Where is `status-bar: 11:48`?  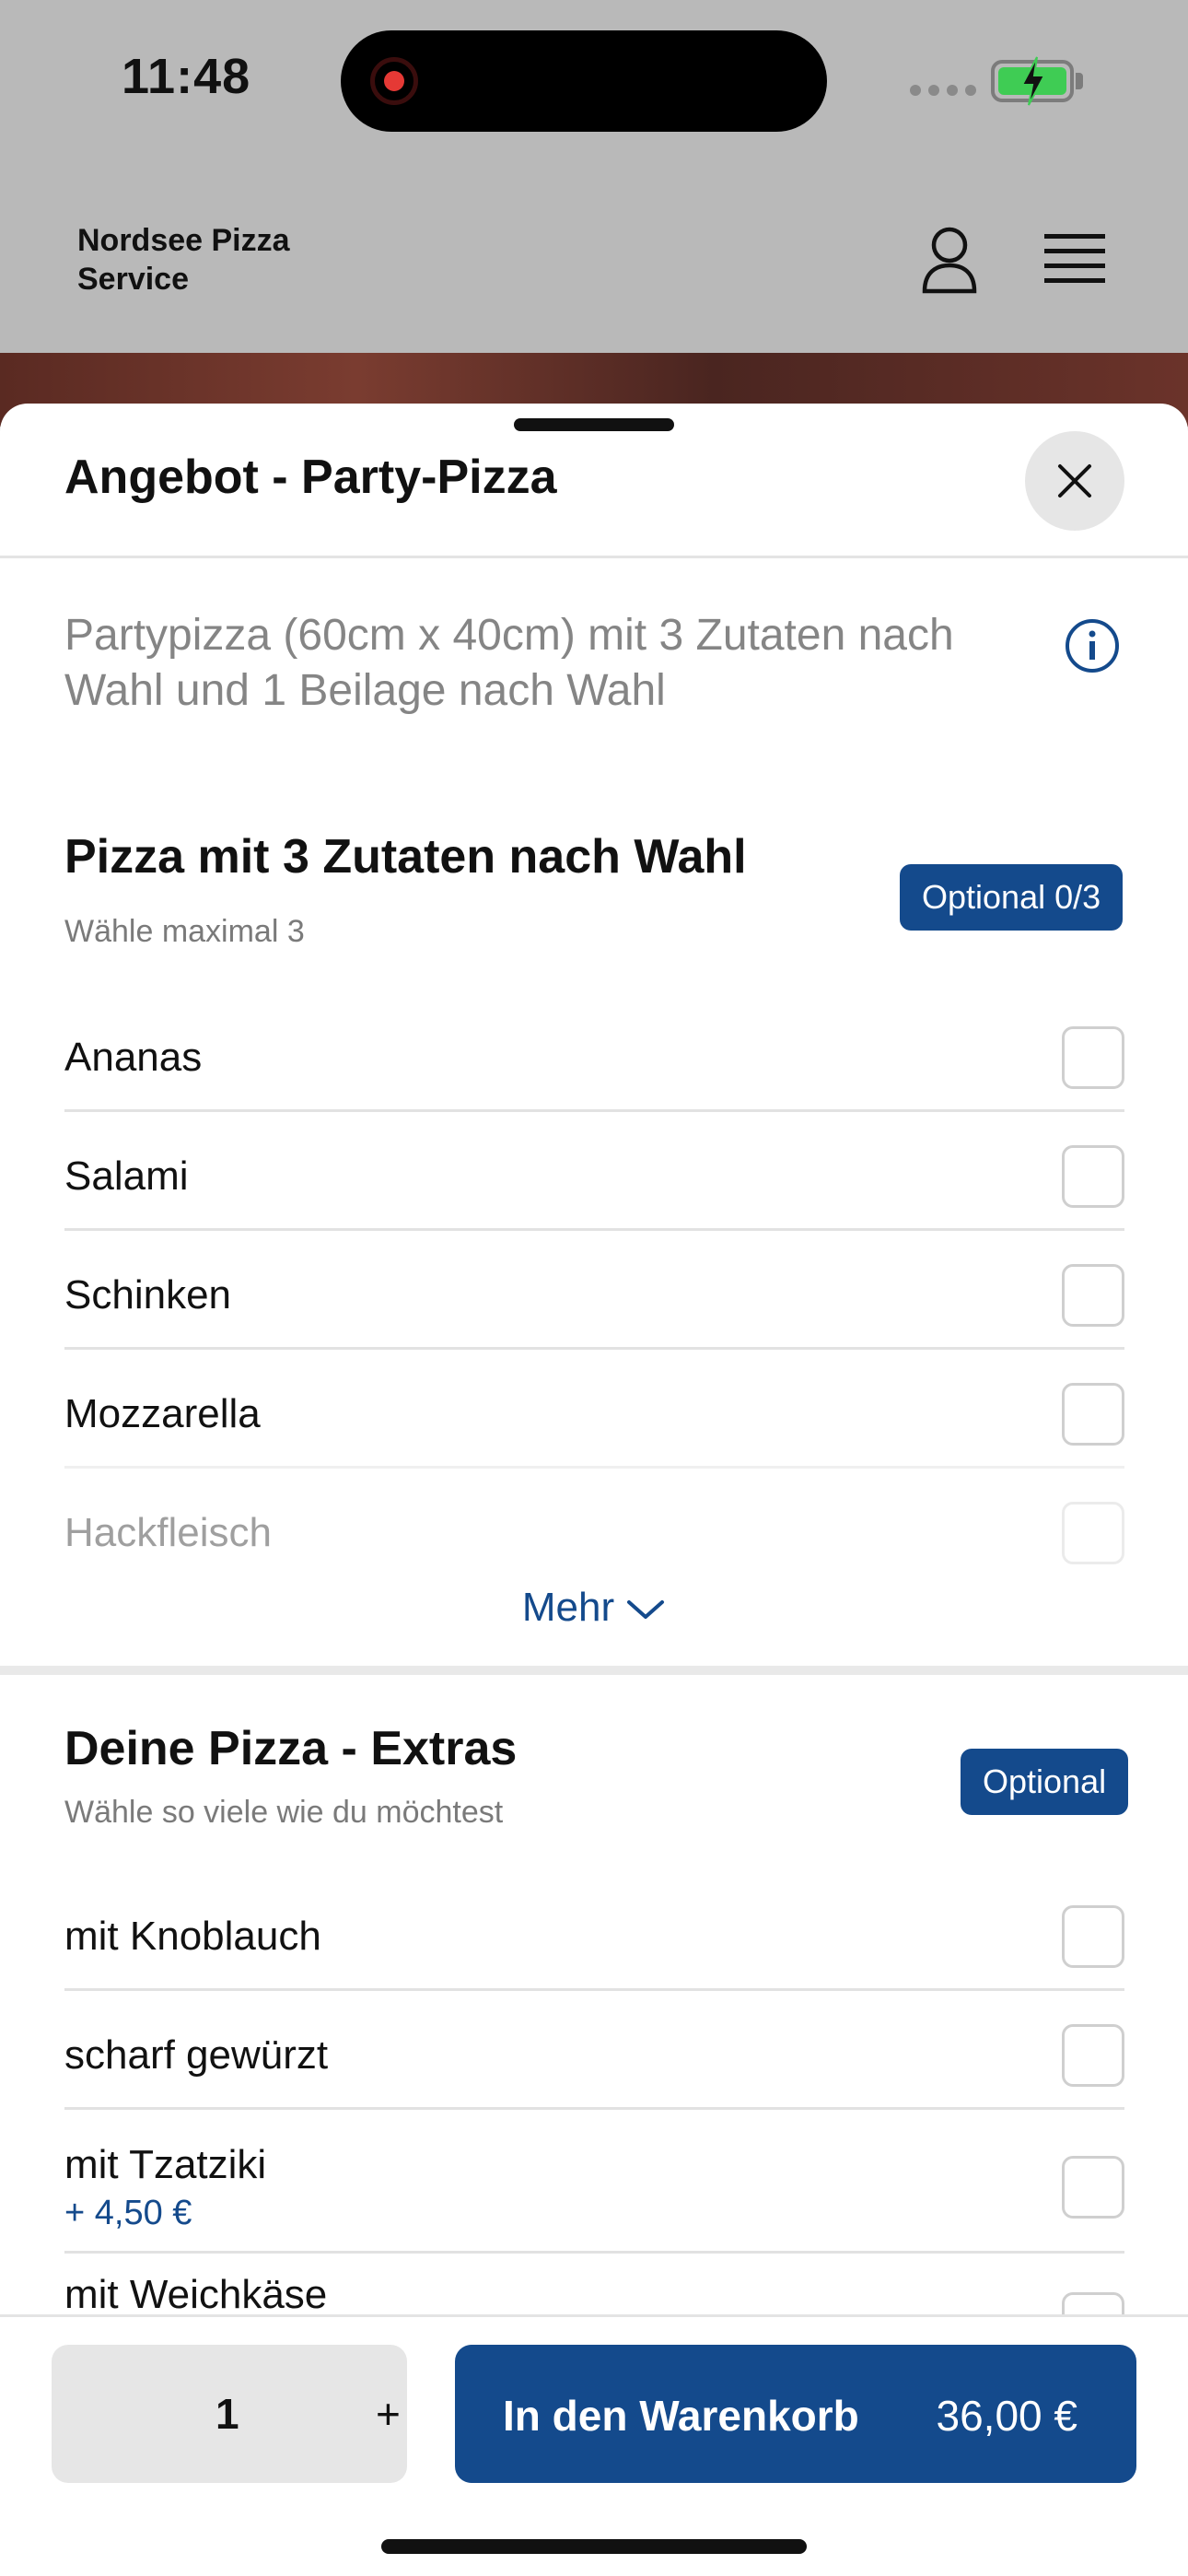
status-bar: 11:48 is located at coordinates (594, 83).